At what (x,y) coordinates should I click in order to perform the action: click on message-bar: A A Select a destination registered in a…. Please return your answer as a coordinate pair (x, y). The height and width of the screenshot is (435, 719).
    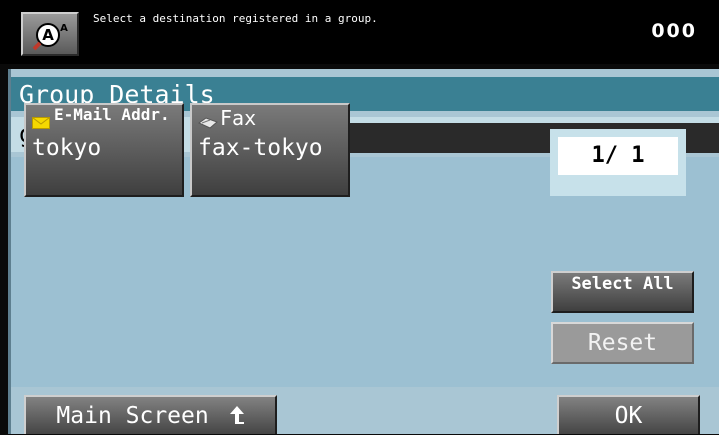
    Looking at the image, I should click on (359, 32).